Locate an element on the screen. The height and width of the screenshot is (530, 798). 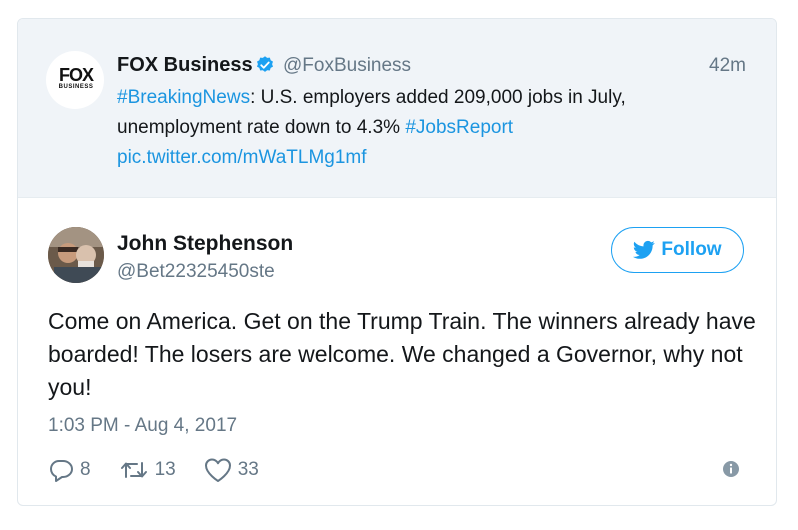
tweet-timestamp: 1:03 PM - Aug 4, 2017 is located at coordinates (142, 426).